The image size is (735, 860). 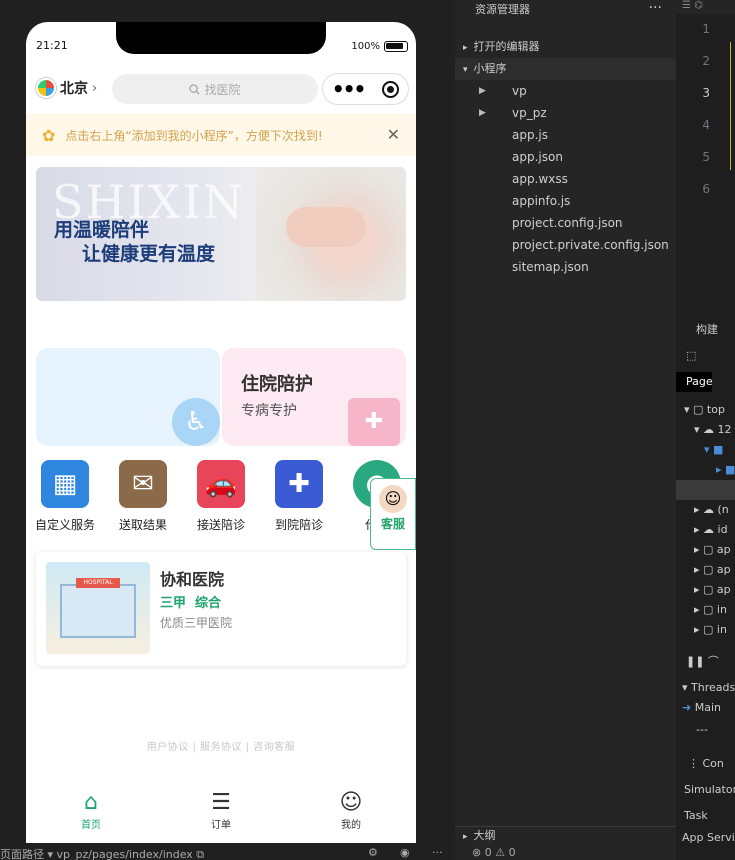 I want to click on bracket-highlight, so click(x=732, y=106).